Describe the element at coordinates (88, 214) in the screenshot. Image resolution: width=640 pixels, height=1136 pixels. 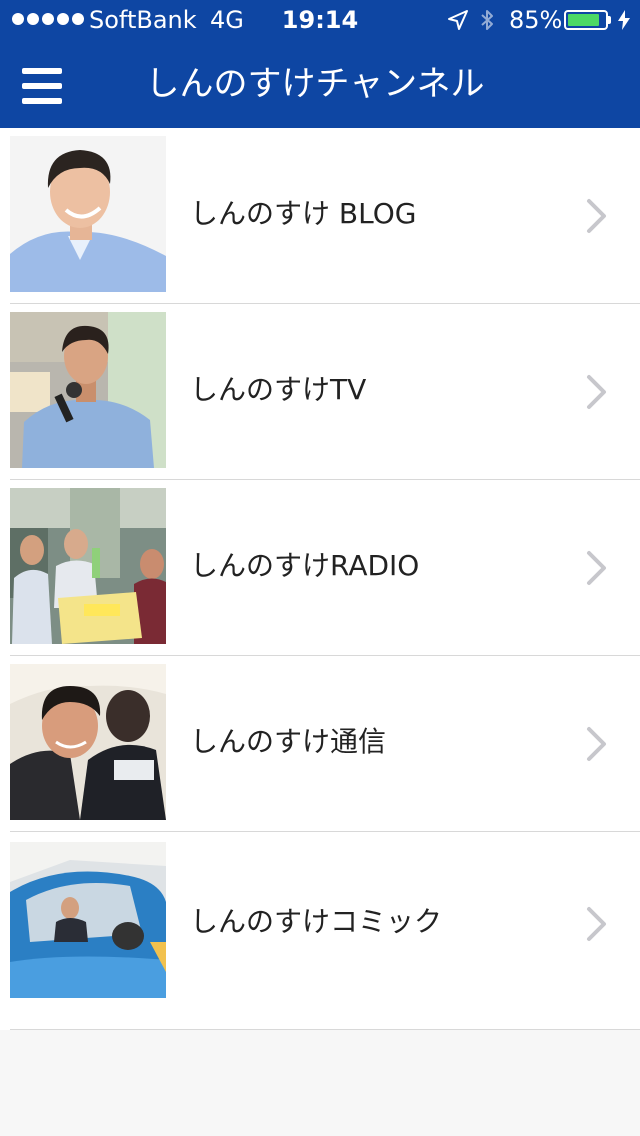
I see `portrait-smiling-man-photo` at that location.